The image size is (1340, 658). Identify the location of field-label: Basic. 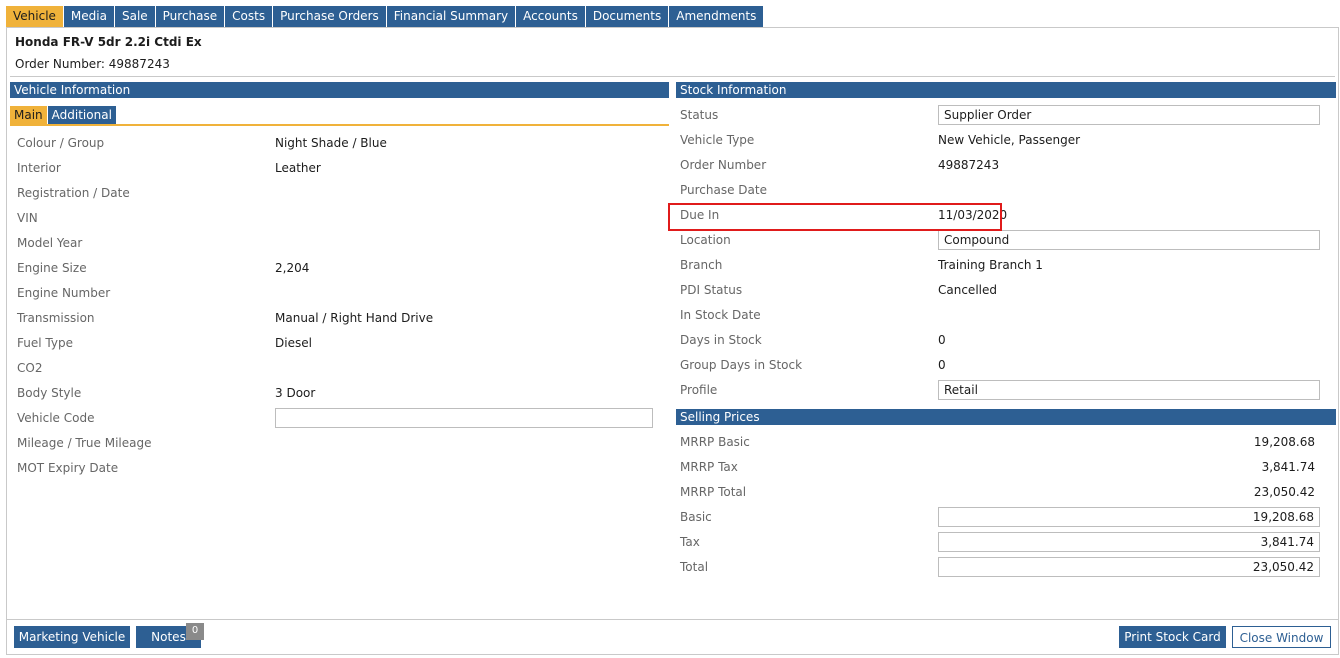
(696, 517).